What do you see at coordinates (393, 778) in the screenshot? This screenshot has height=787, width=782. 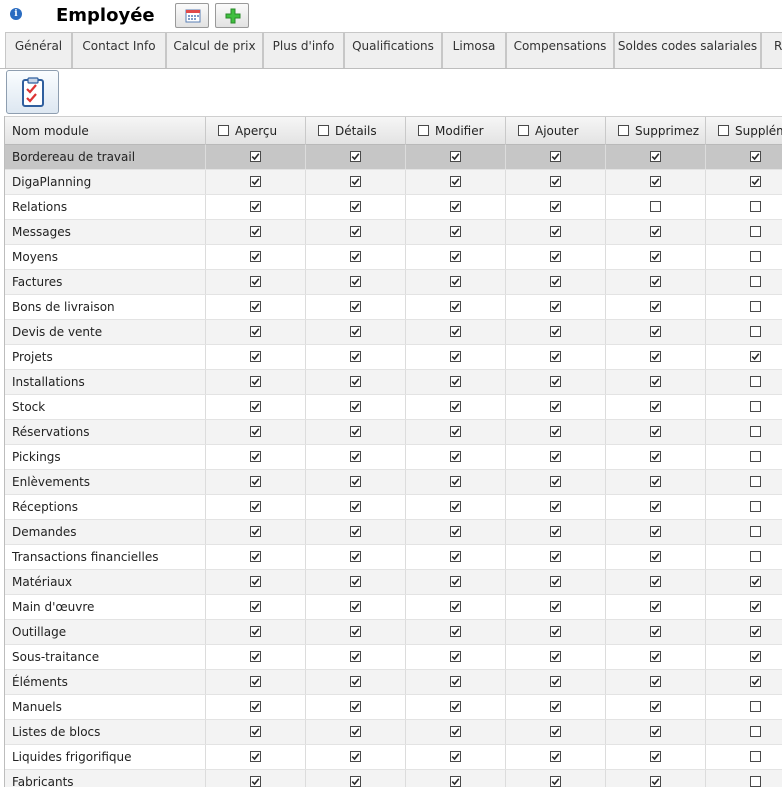 I see `table-row: Fabricants` at bounding box center [393, 778].